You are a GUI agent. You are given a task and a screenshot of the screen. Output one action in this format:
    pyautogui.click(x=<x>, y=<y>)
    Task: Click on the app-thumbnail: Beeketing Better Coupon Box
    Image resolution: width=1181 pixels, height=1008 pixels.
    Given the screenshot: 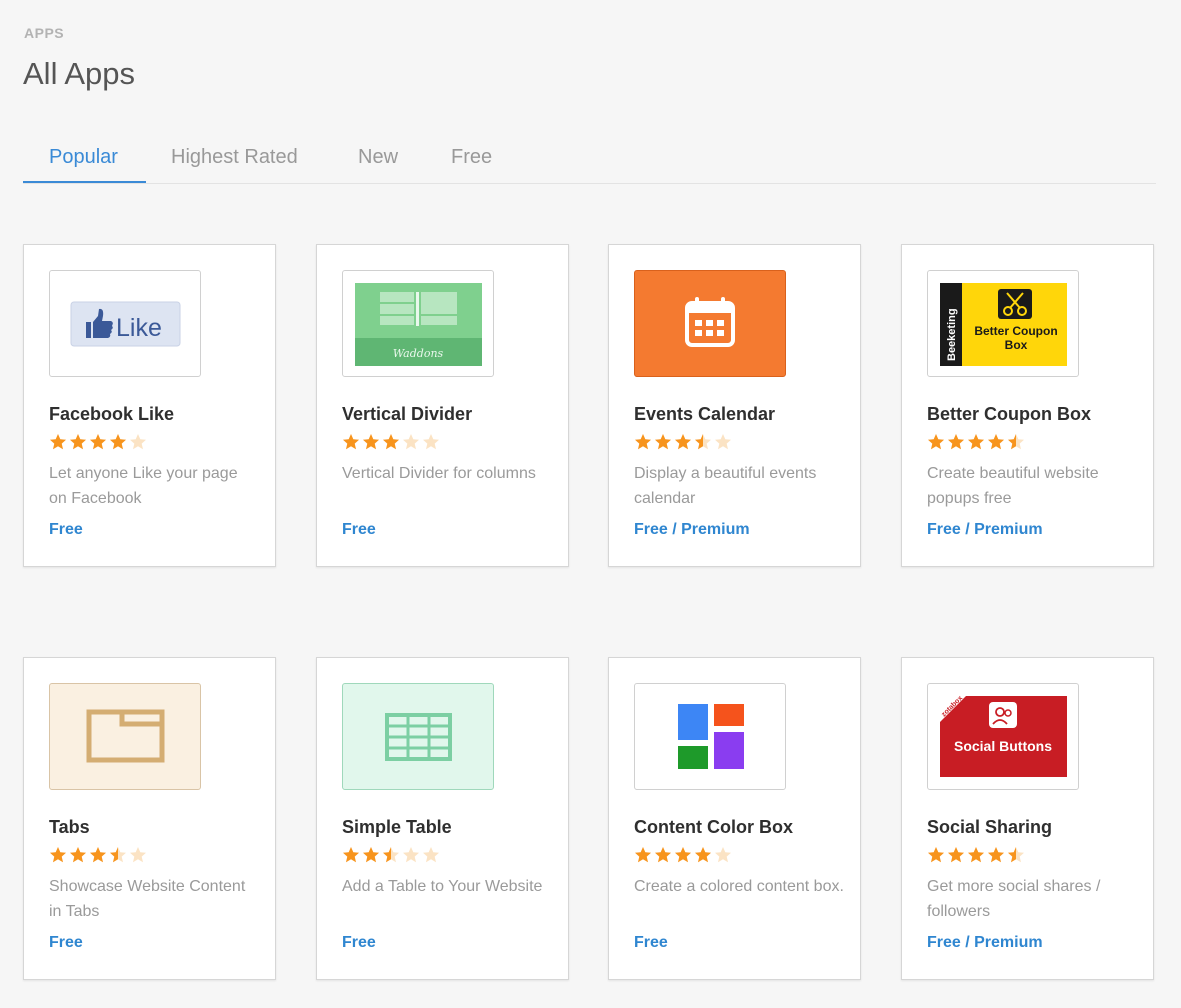 What is the action you would take?
    pyautogui.click(x=1003, y=323)
    